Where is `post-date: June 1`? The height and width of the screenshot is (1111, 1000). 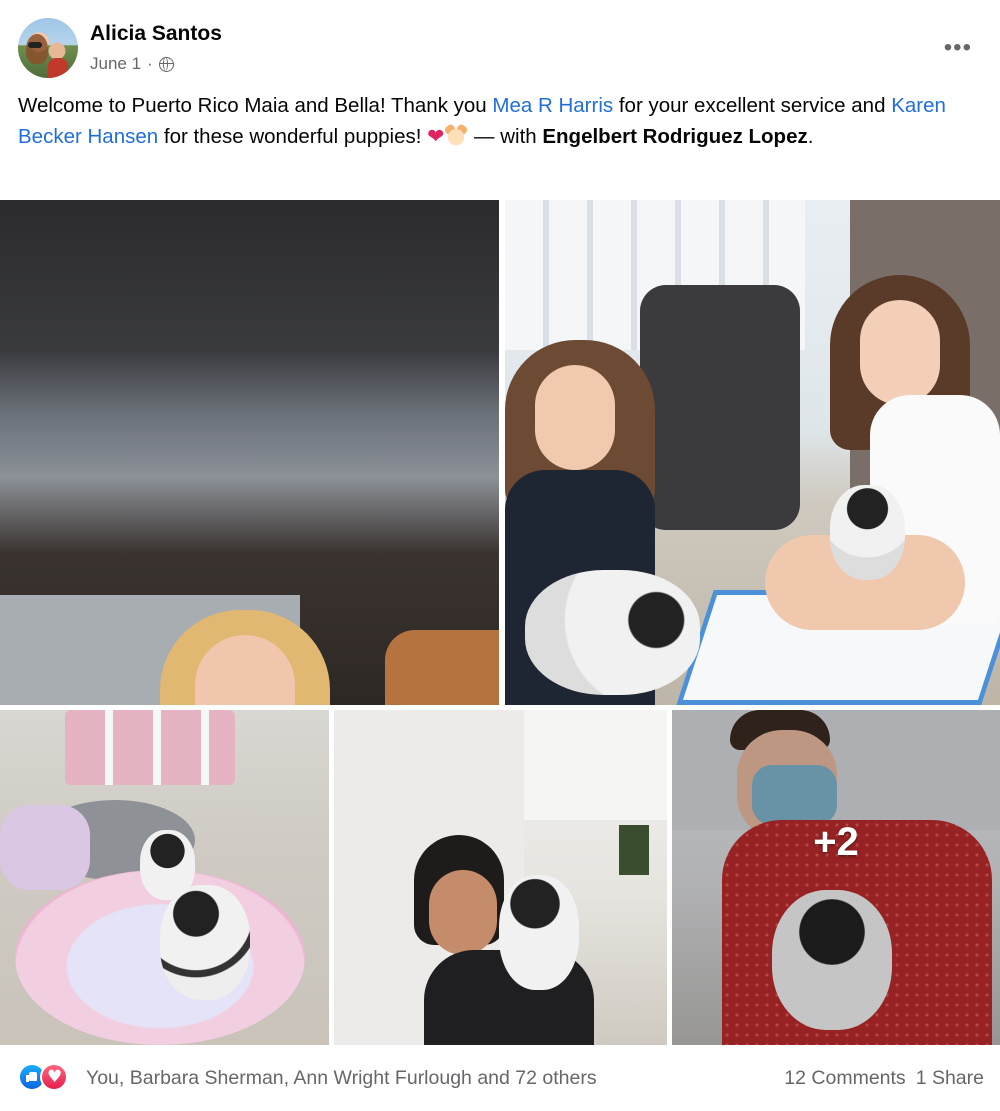
post-date: June 1 is located at coordinates (115, 64).